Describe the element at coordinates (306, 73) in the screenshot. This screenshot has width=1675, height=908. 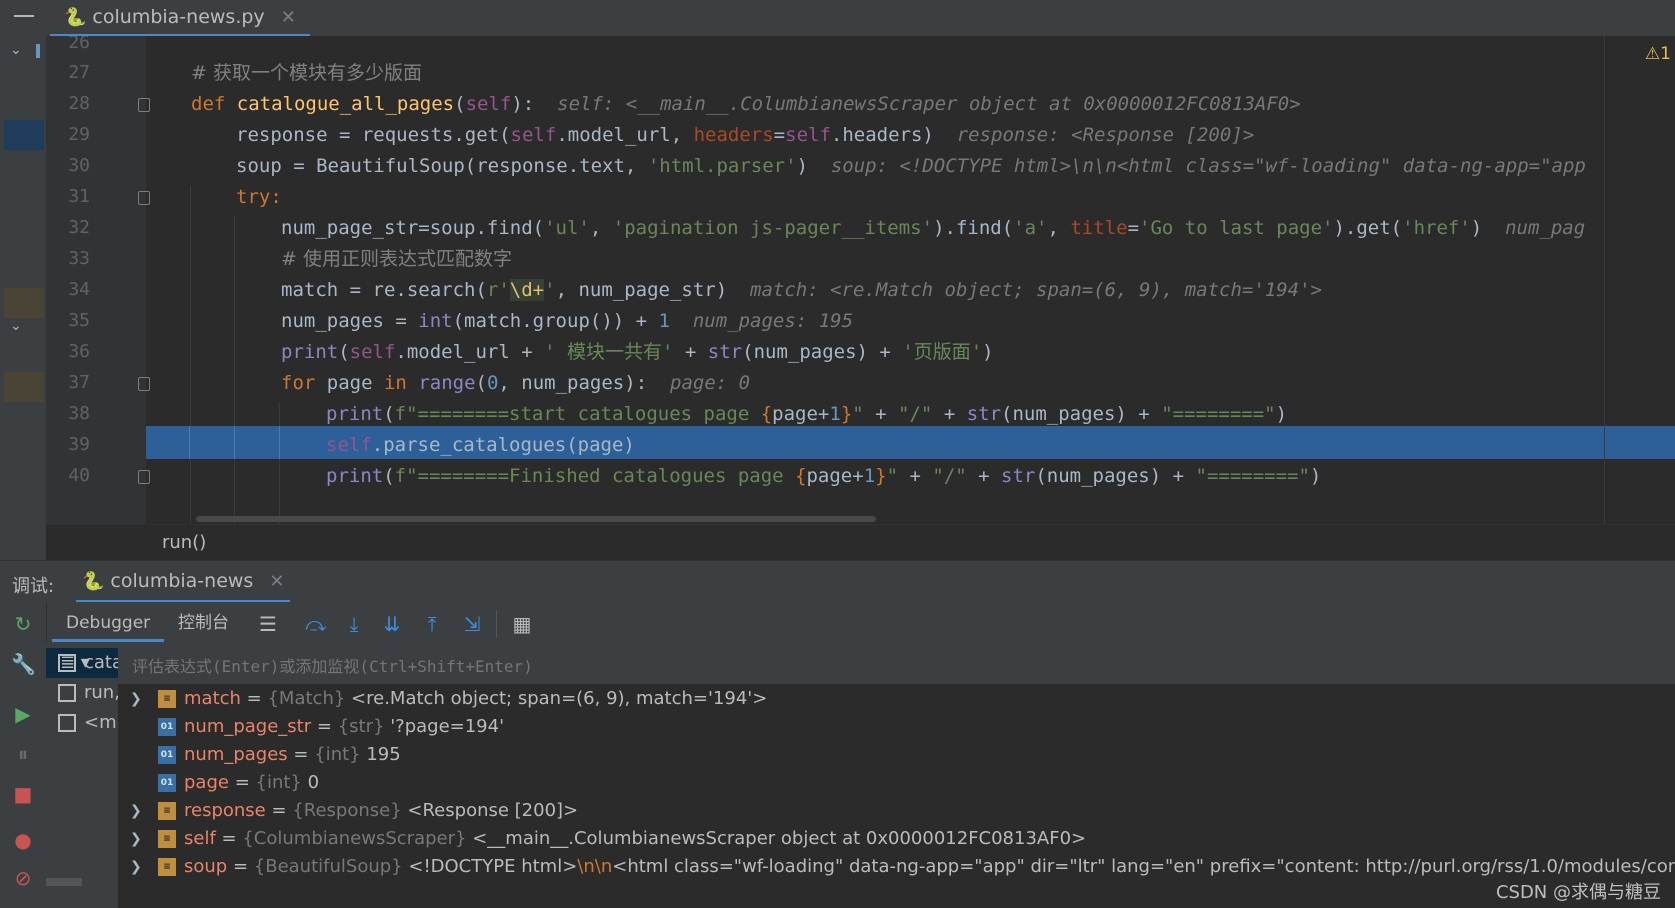
I see `code-line-27: # 获取一个模块有多少版面` at that location.